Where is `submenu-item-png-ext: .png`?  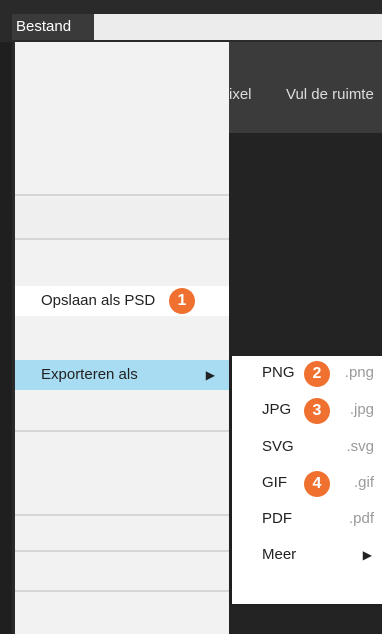
submenu-item-png-ext: .png is located at coordinates (359, 372).